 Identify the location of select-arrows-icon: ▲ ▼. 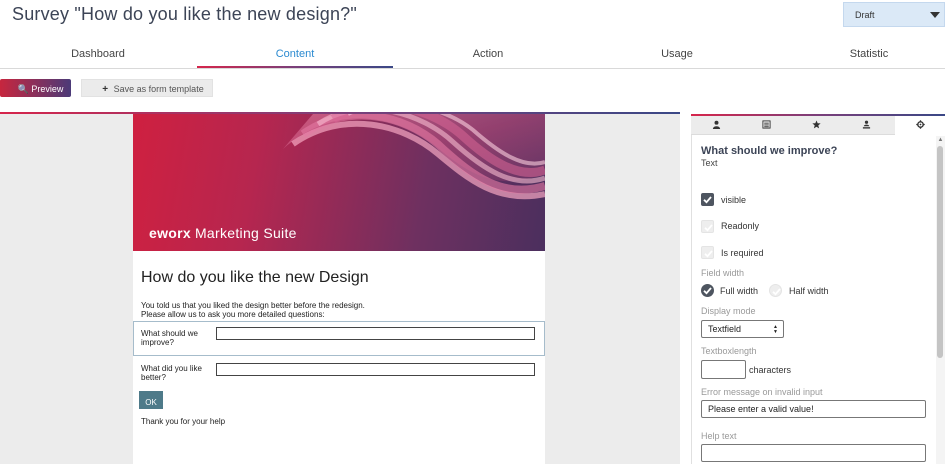
(775, 329).